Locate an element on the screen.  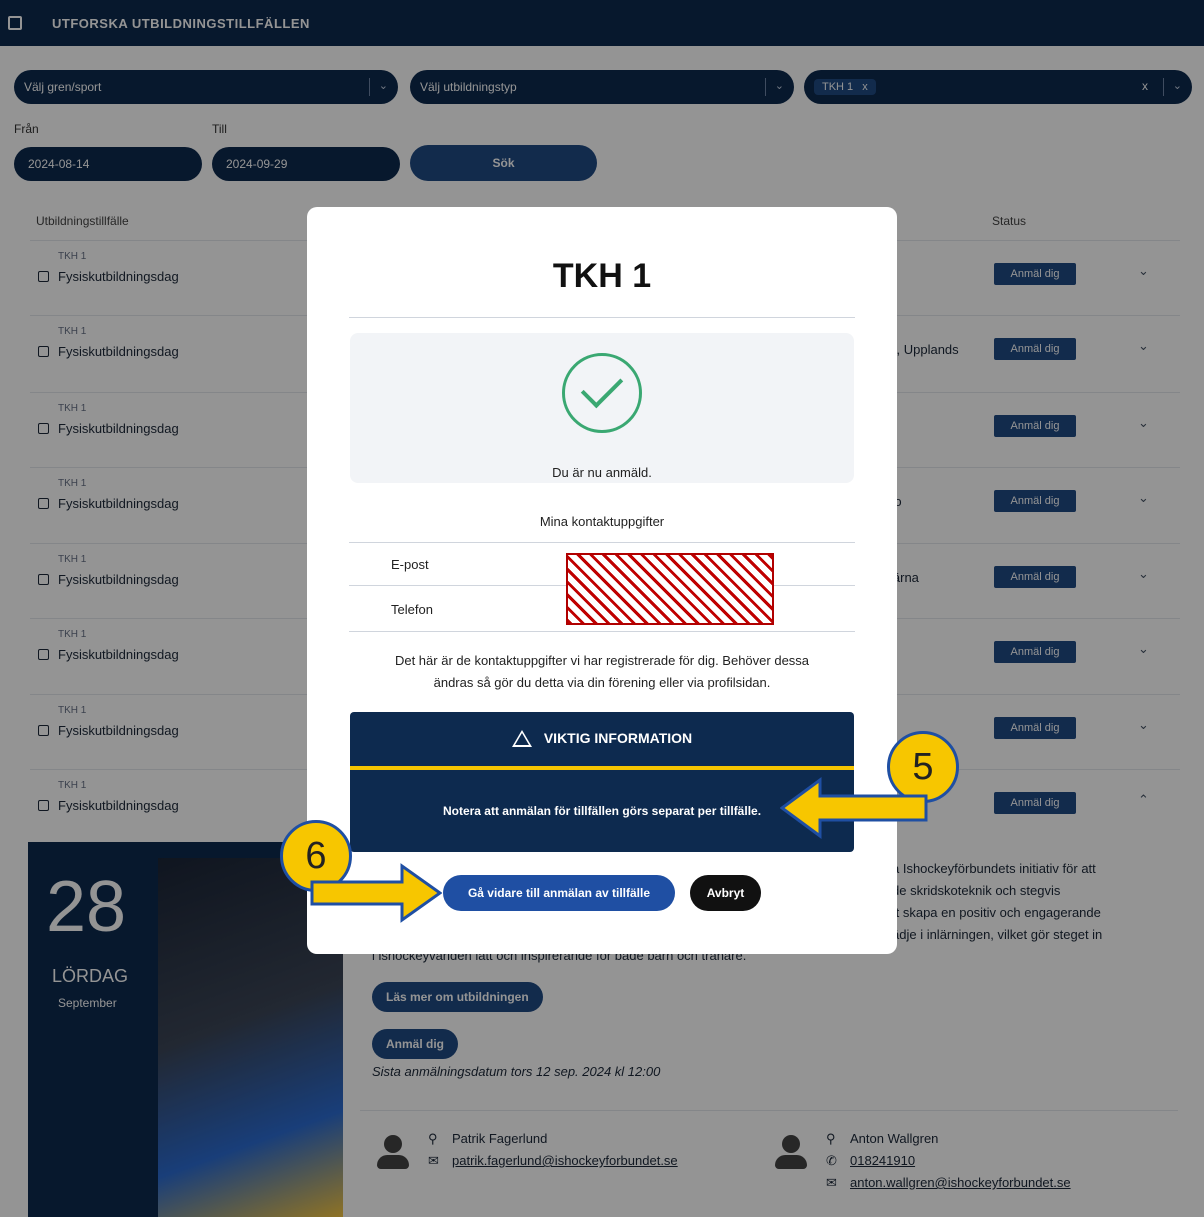
redacted-contact-values is located at coordinates (670, 589).